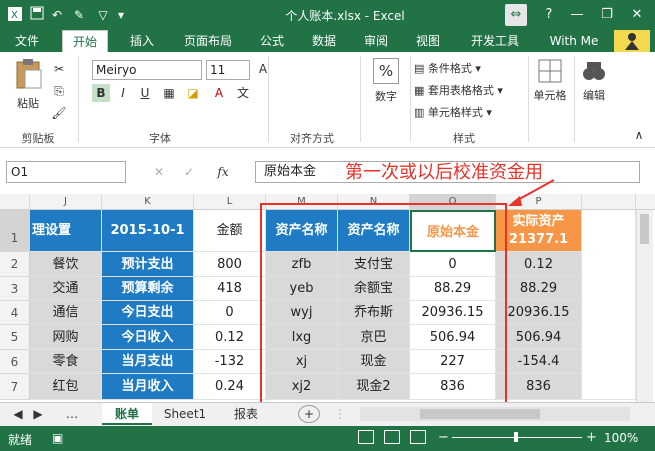 This screenshot has width=655, height=451. What do you see at coordinates (539, 387) in the screenshot?
I see `cell-p7: 836` at bounding box center [539, 387].